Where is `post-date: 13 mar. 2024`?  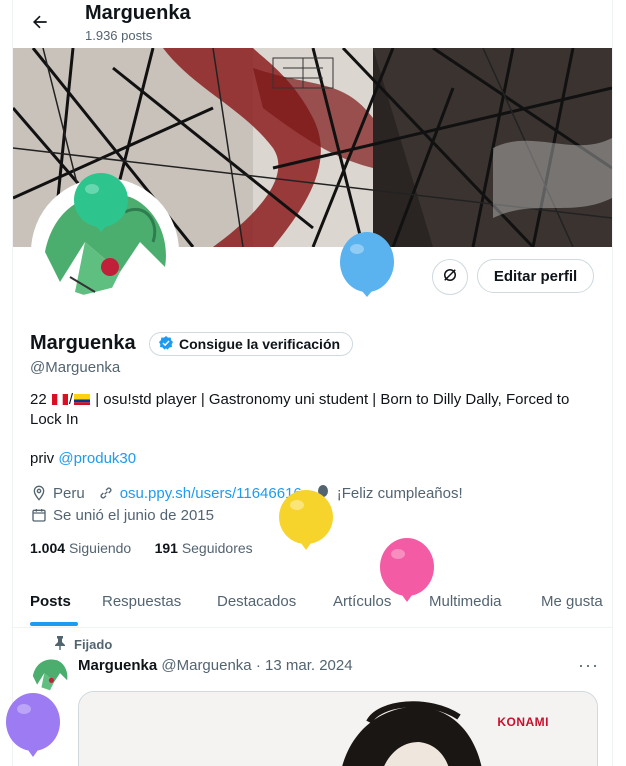
post-date: 13 mar. 2024 is located at coordinates (309, 665).